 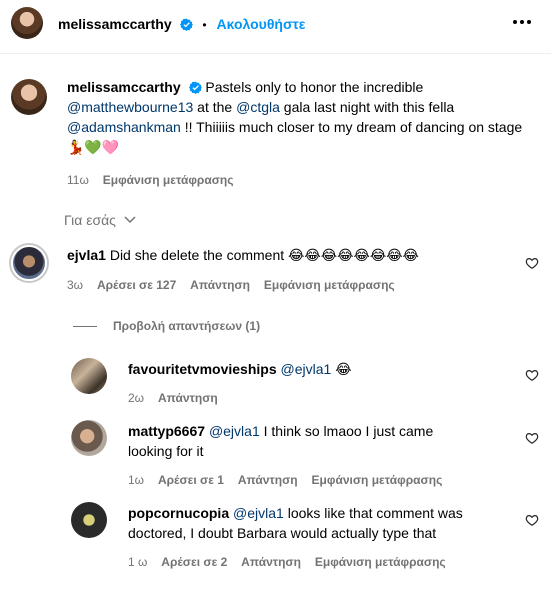 I want to click on reply-username: mattyp6667, so click(x=166, y=431).